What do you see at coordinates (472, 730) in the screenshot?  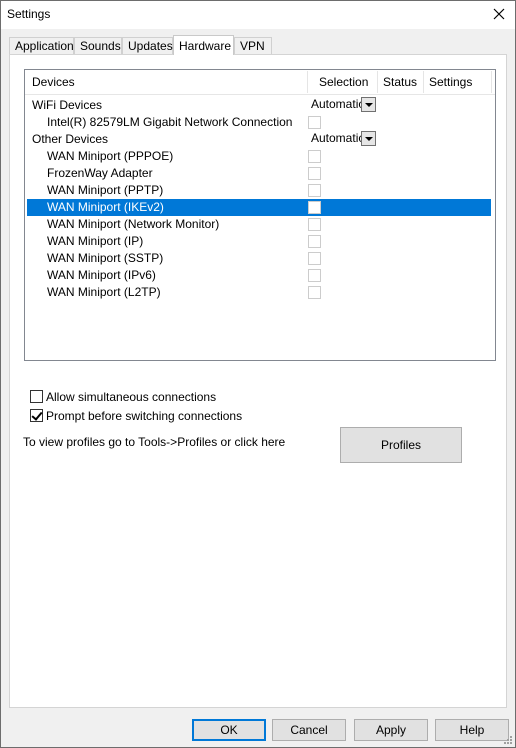 I see `help-button: Help` at bounding box center [472, 730].